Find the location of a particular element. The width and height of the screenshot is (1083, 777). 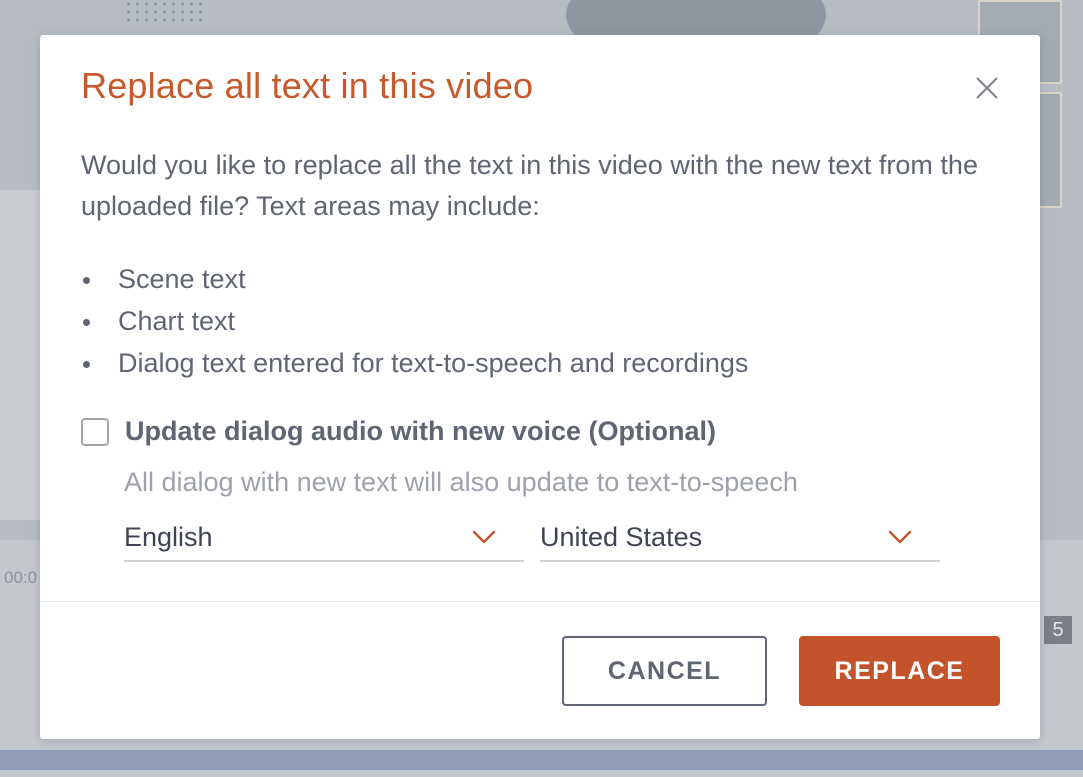

close-icon is located at coordinates (987, 88).